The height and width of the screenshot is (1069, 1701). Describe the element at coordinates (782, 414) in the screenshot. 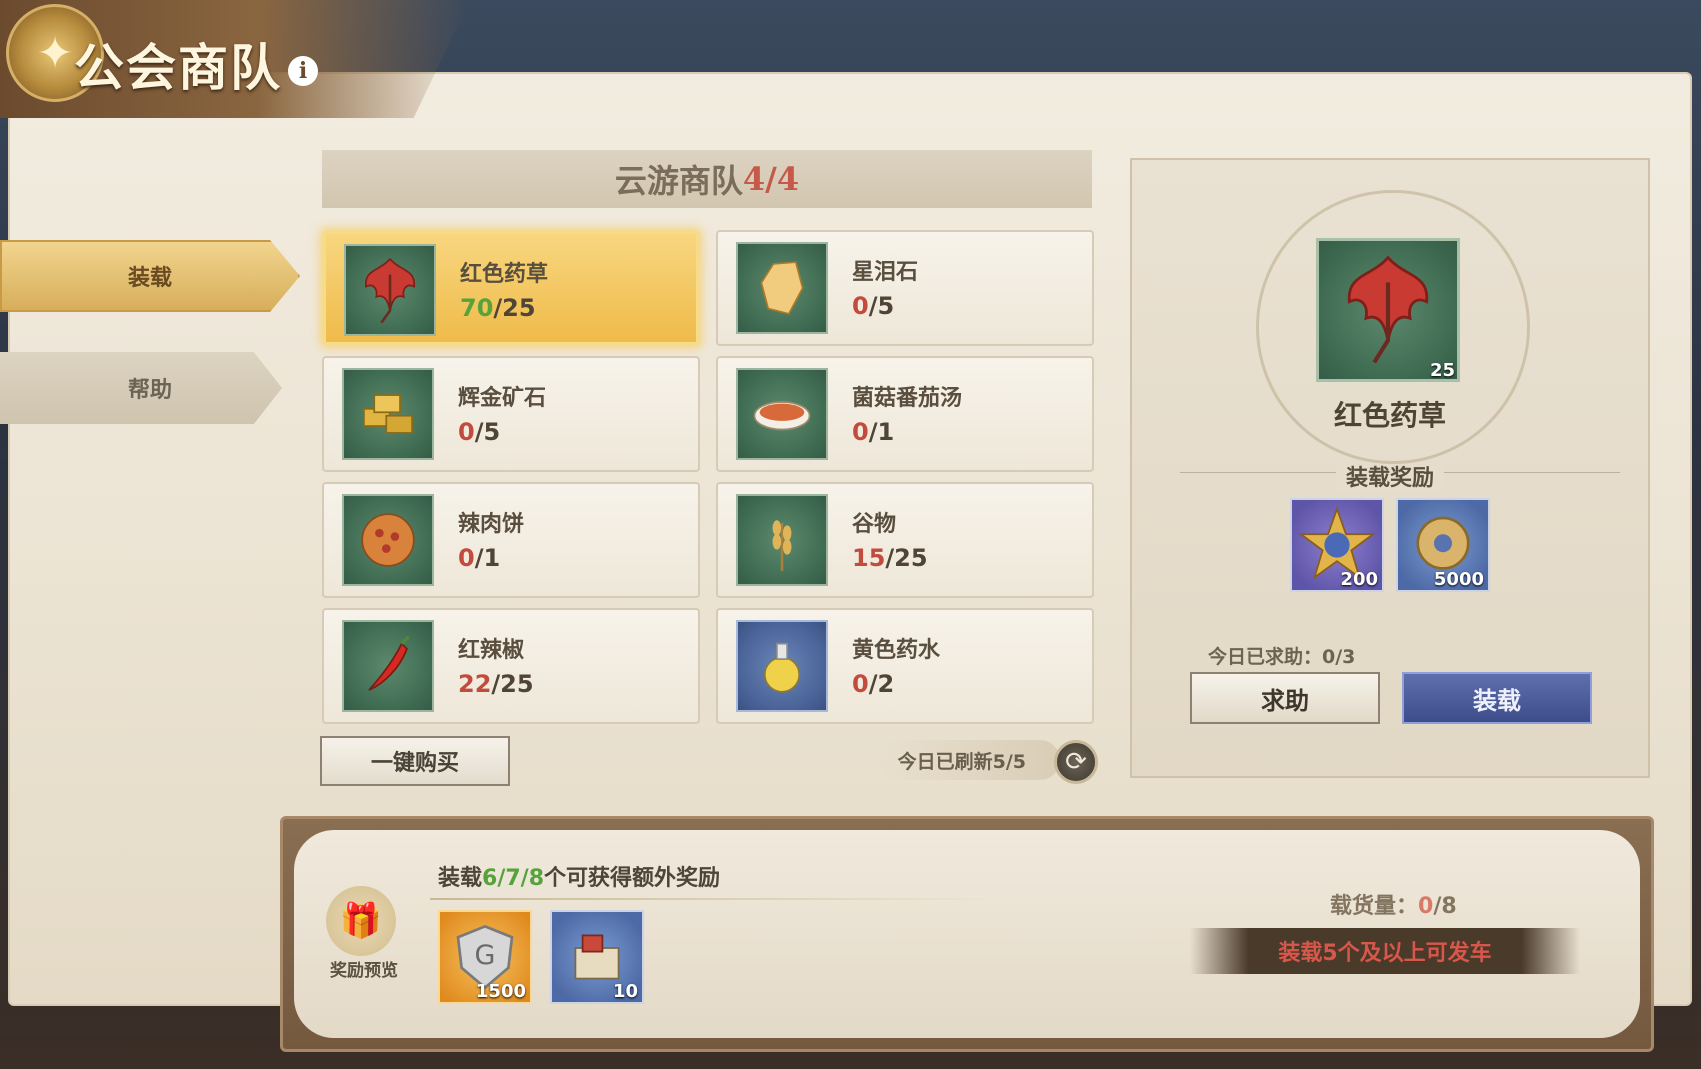

I see `mushroom-tomato-soup-icon` at that location.